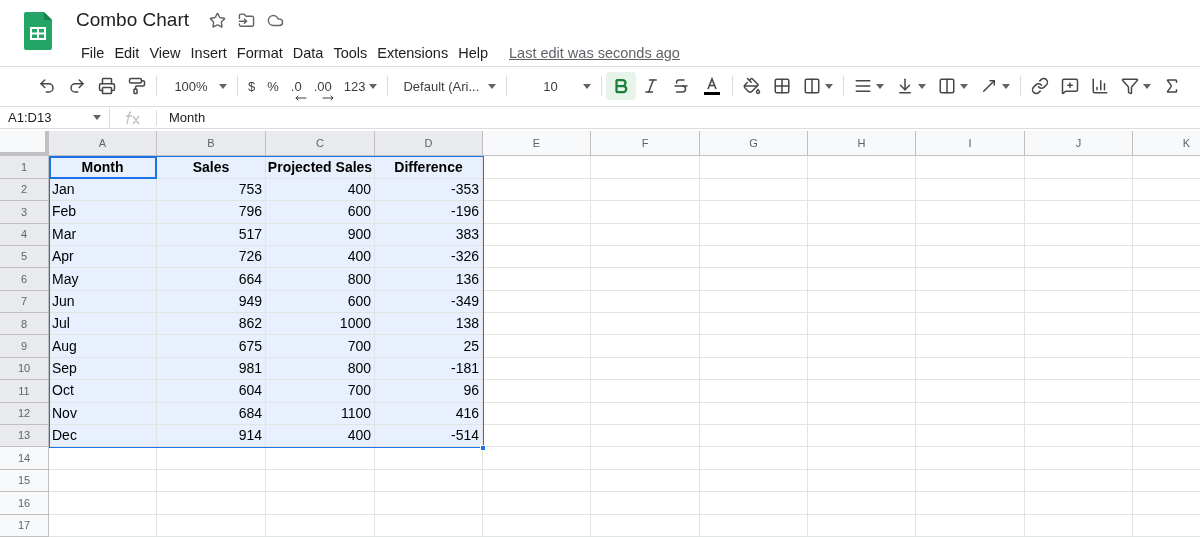 Image resolution: width=1200 pixels, height=537 pixels. Describe the element at coordinates (322, 86) in the screenshot. I see `increase-decimals-button: .00` at that location.